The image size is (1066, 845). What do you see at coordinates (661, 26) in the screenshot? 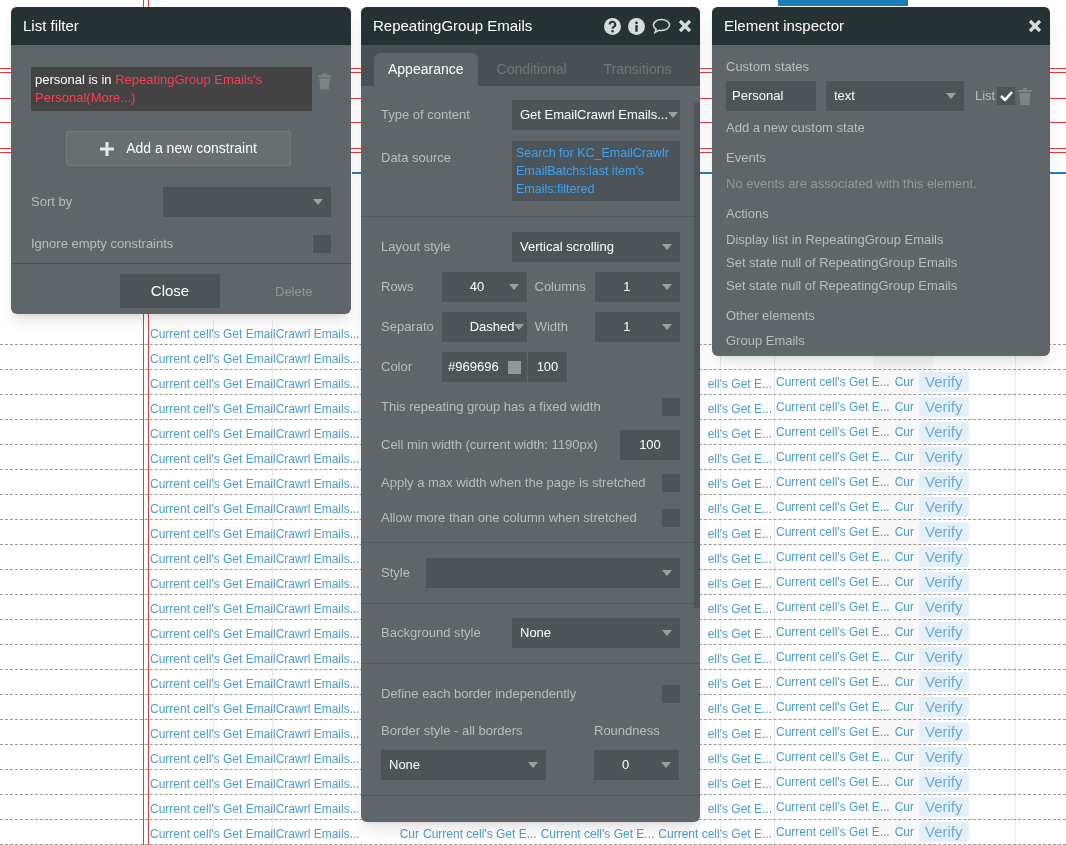
I see `speech-bubble-icon` at bounding box center [661, 26].